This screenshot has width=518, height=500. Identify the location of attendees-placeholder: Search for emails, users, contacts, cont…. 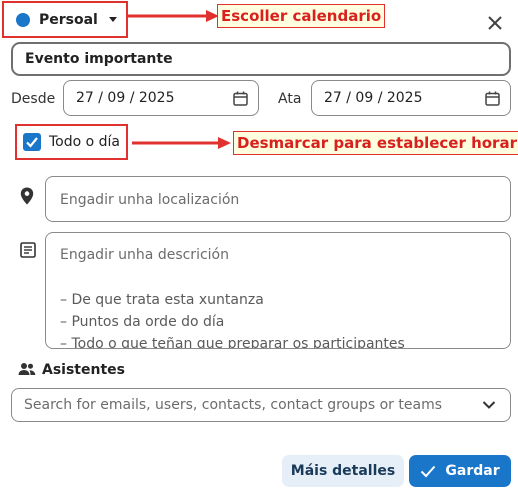
(233, 405).